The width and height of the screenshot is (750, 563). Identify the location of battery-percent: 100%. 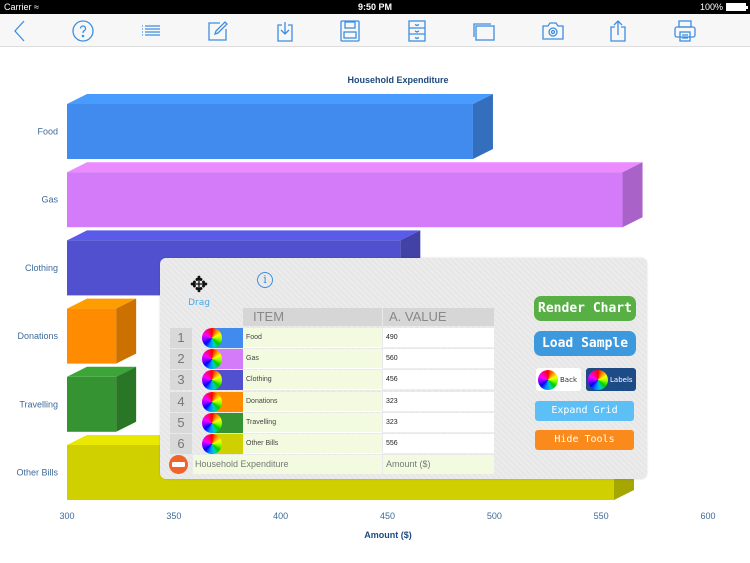
(711, 7).